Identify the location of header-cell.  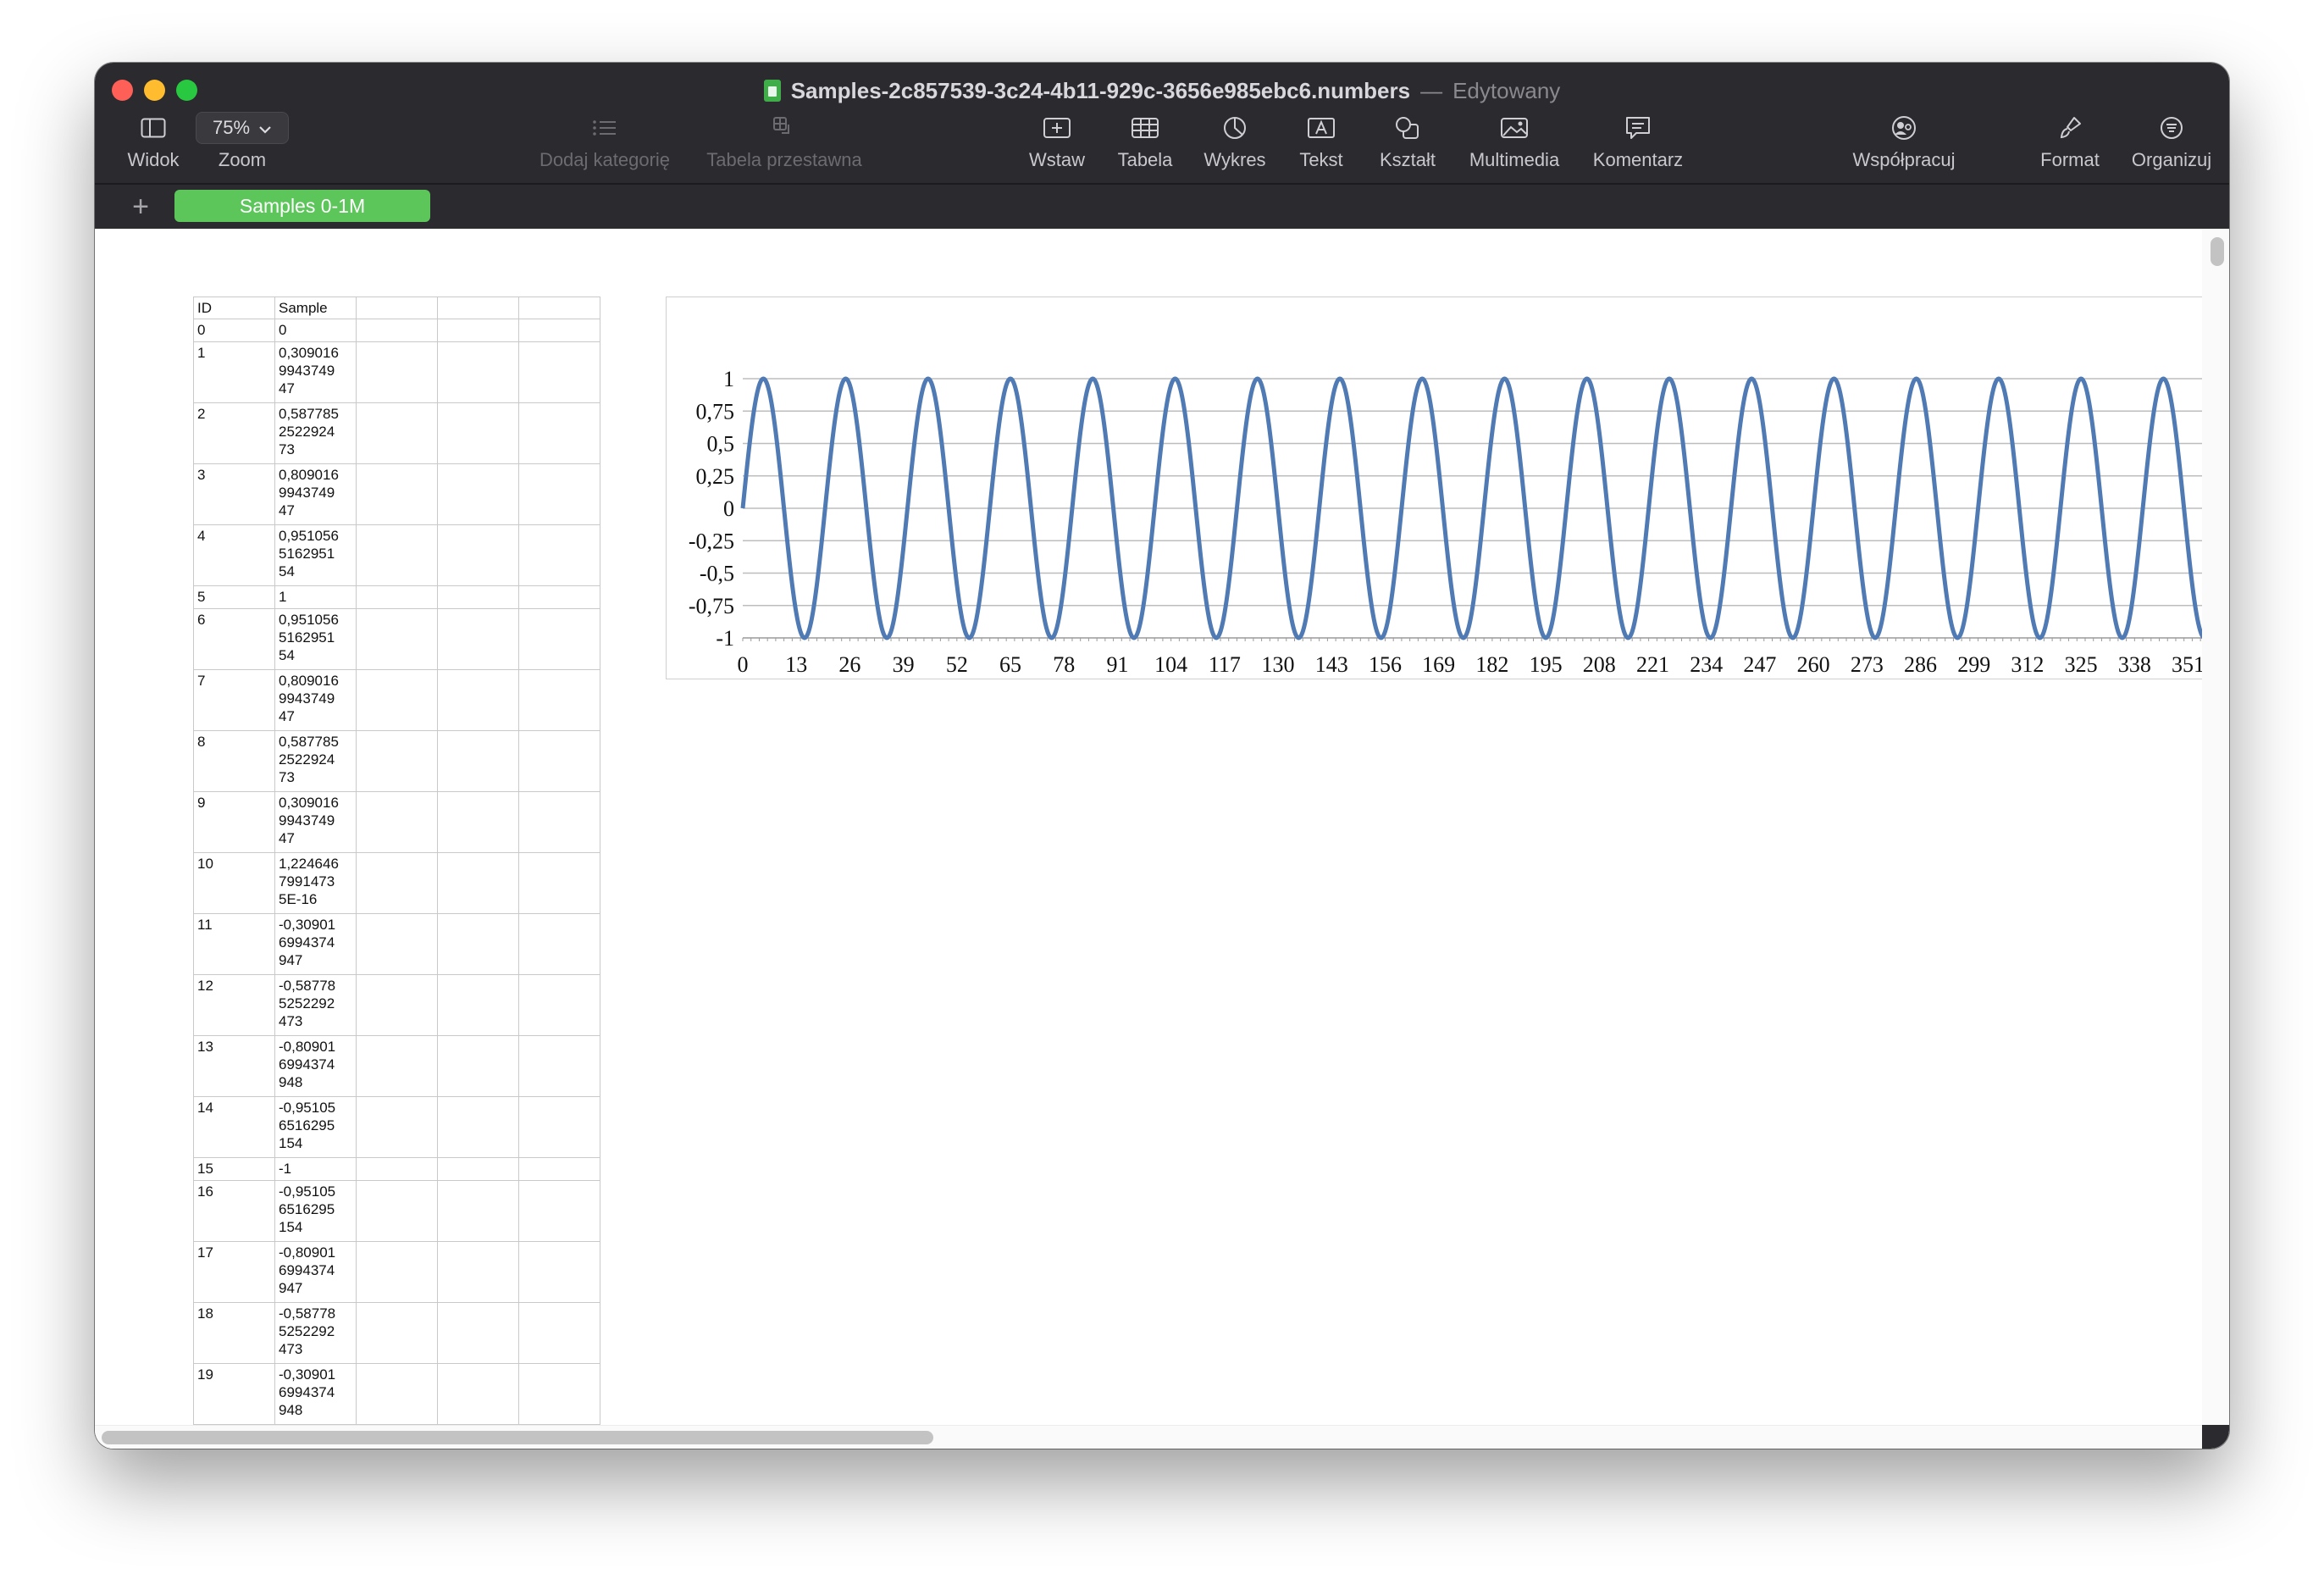
(397, 308).